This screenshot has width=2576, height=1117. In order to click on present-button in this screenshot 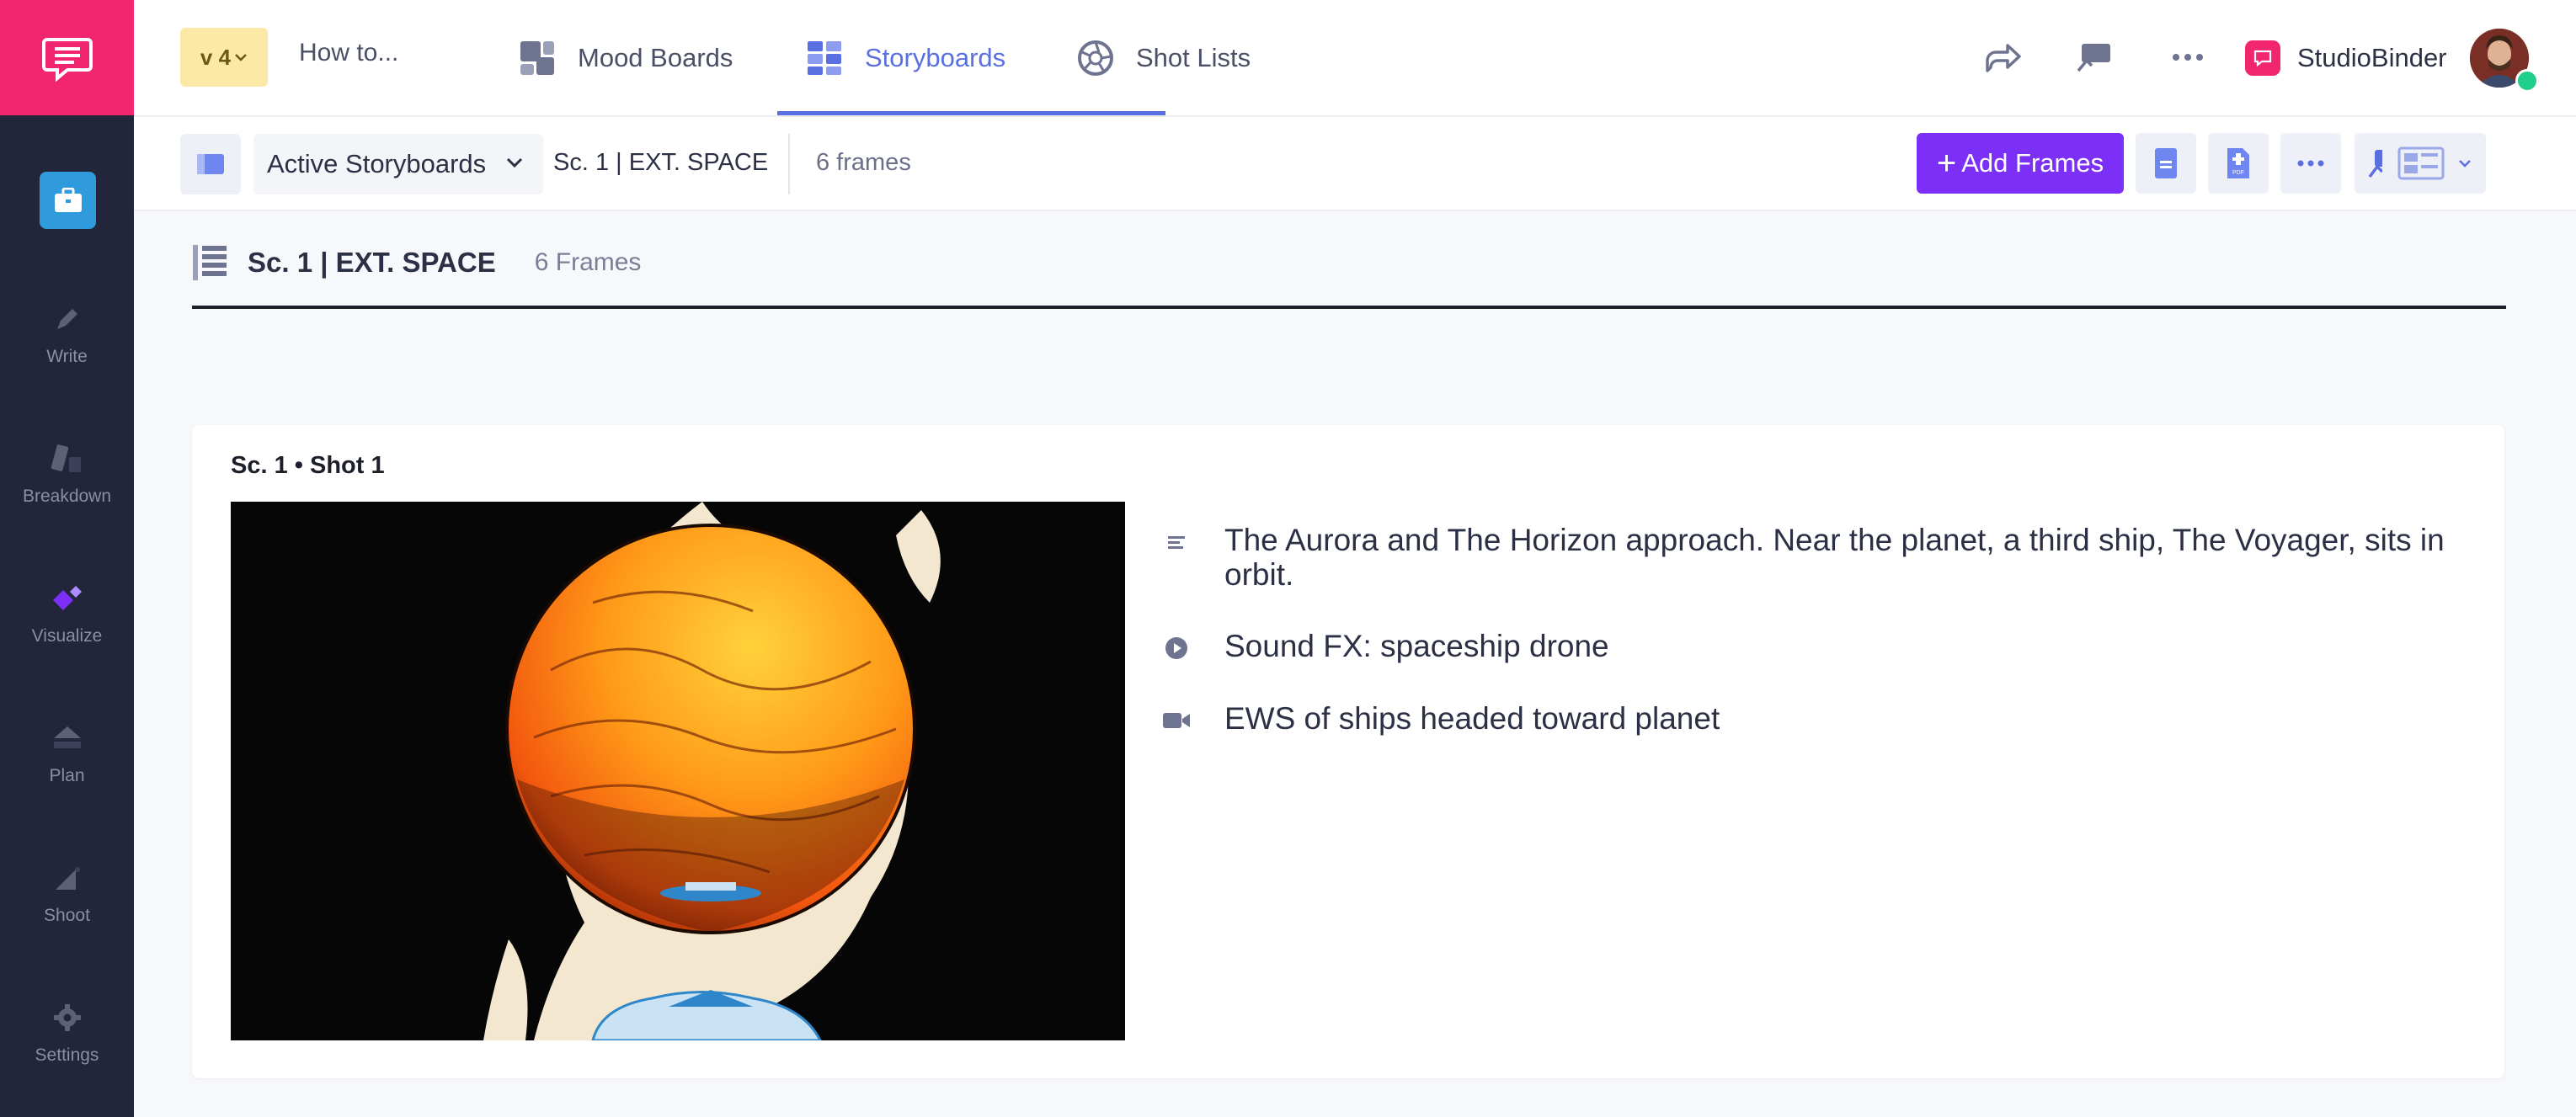, I will do `click(2095, 58)`.